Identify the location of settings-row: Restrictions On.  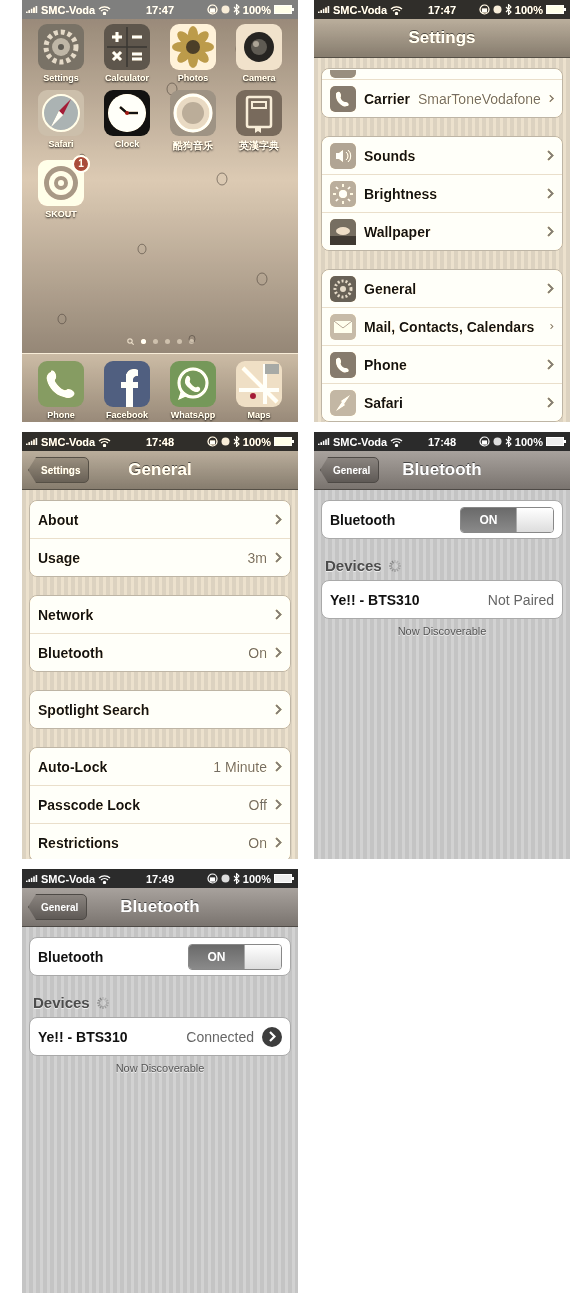
(160, 841).